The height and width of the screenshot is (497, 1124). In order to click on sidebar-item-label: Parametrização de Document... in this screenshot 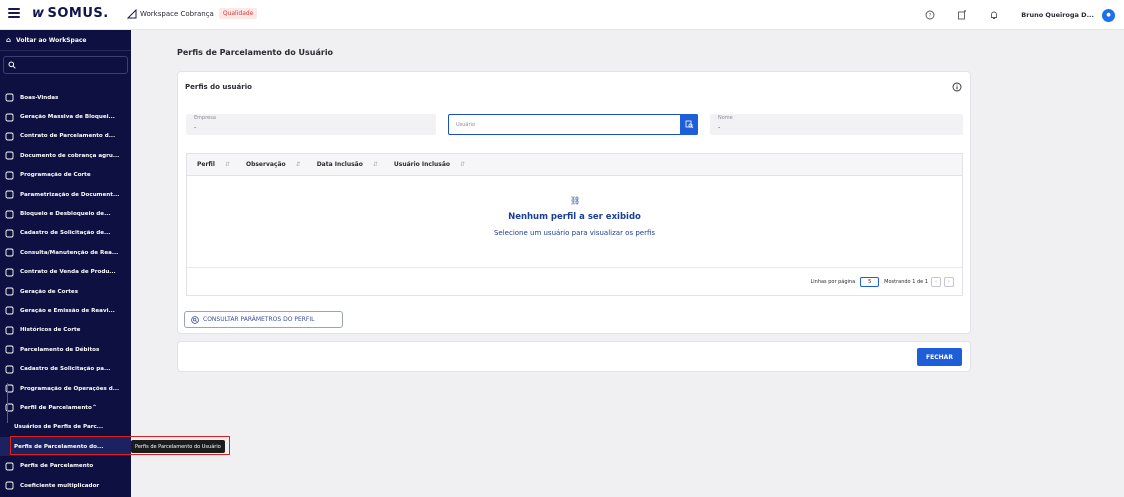, I will do `click(70, 194)`.